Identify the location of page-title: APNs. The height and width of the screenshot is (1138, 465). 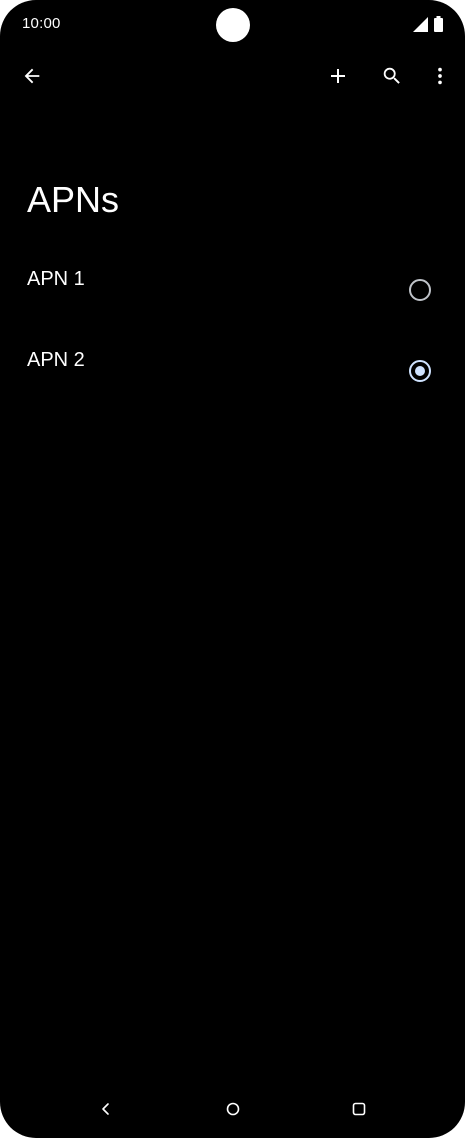
(73, 199).